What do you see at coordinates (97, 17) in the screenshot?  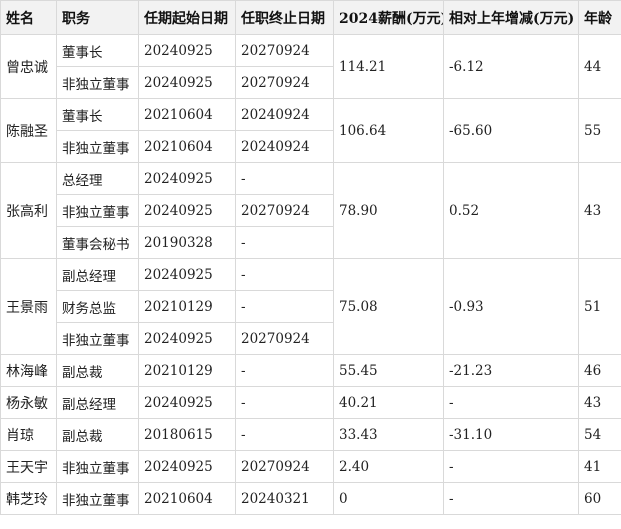 I see `header-position: 职务` at bounding box center [97, 17].